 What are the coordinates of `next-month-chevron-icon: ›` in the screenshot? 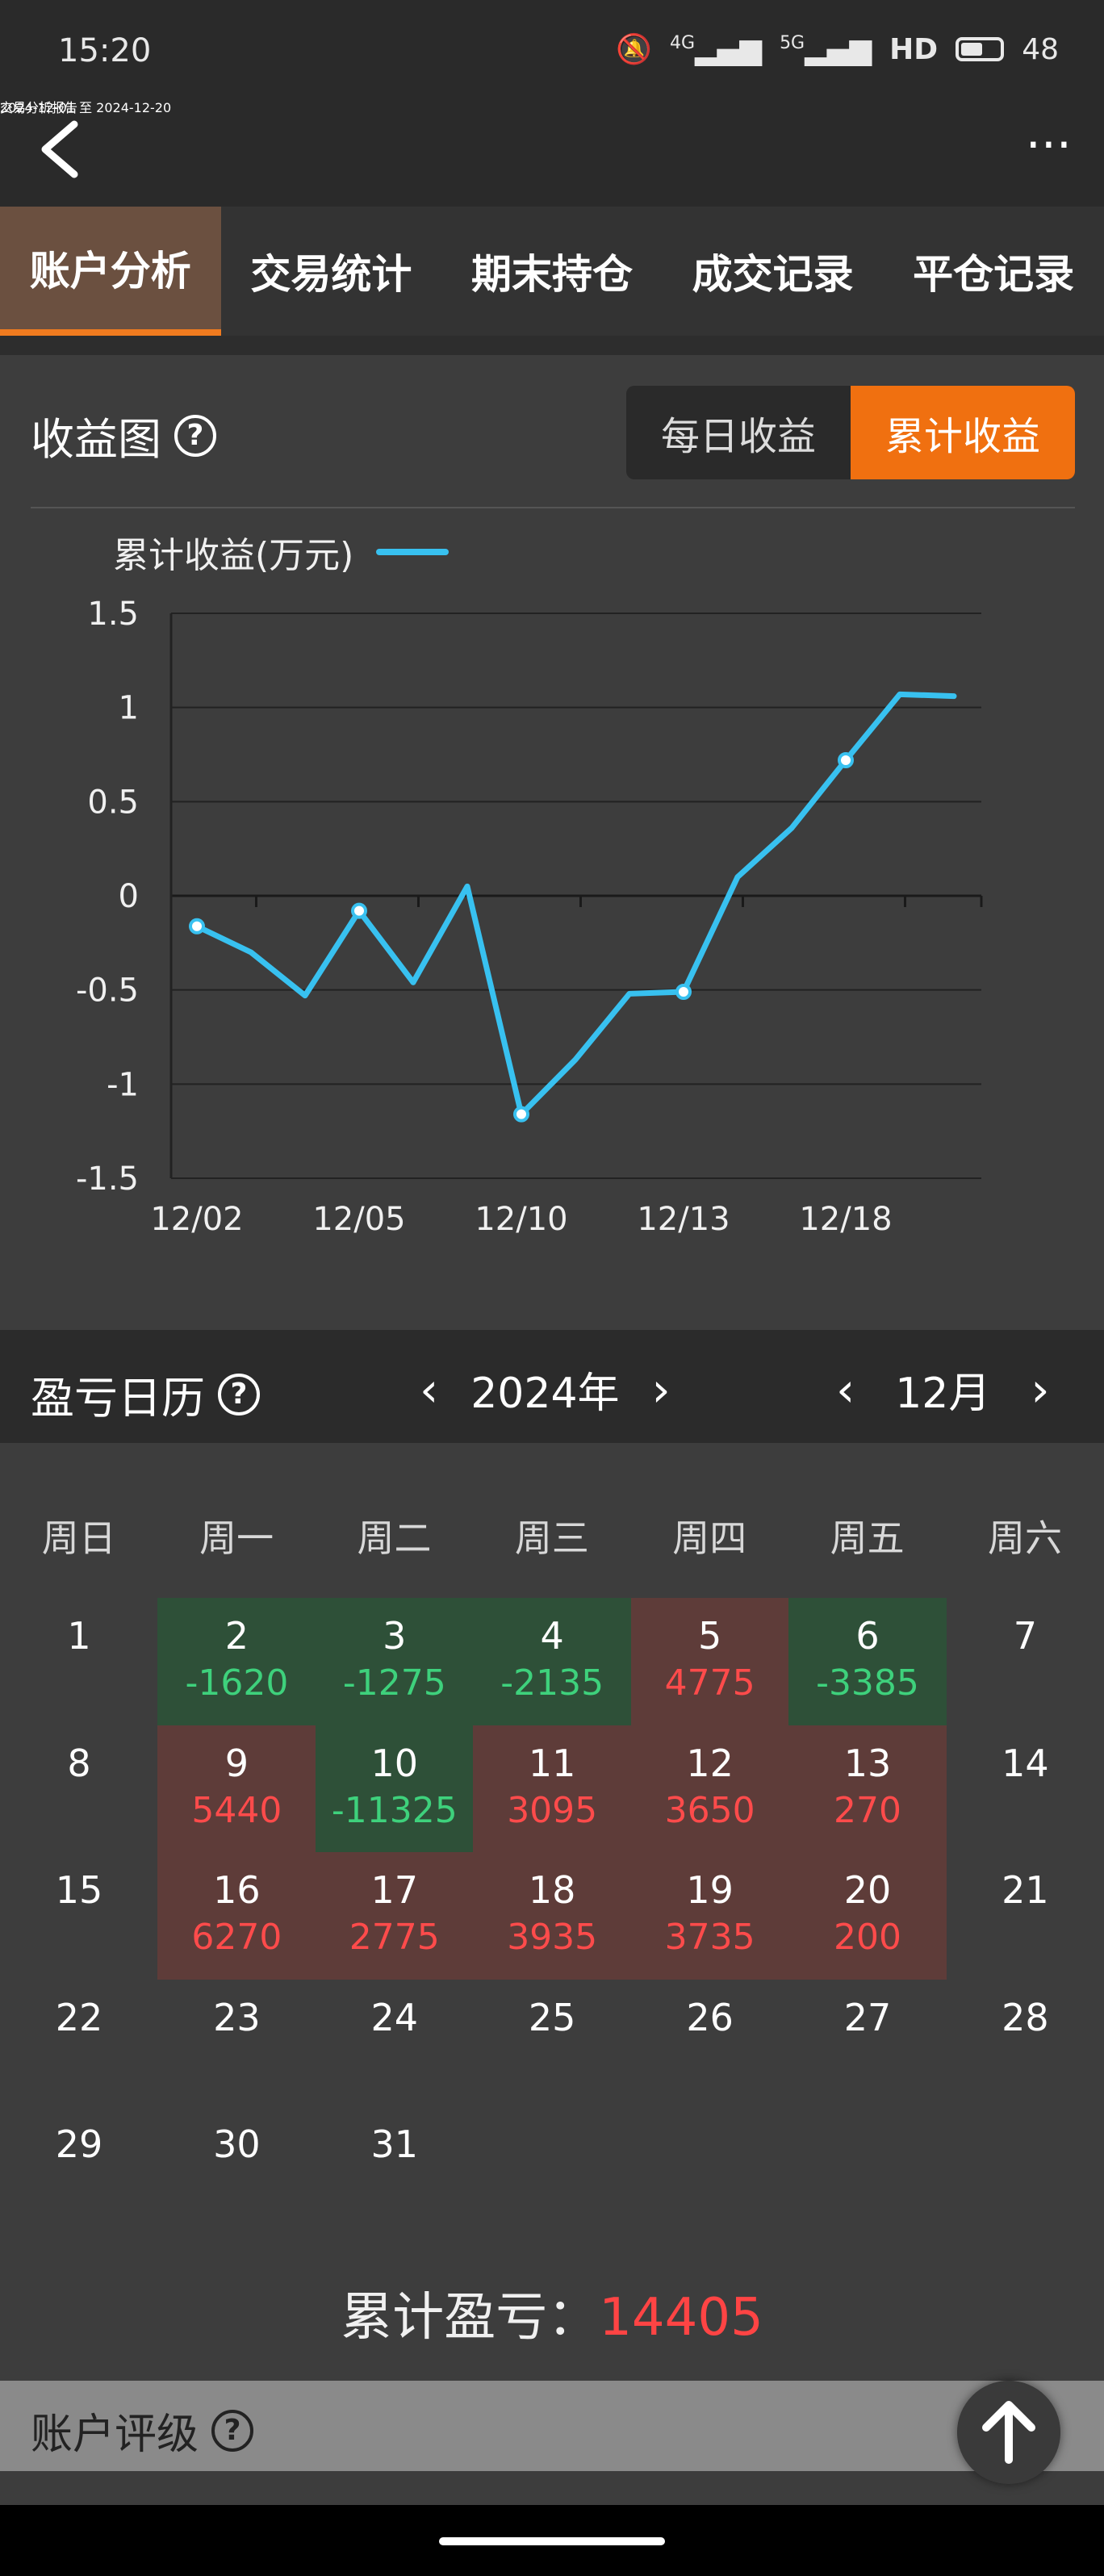 It's located at (1040, 1389).